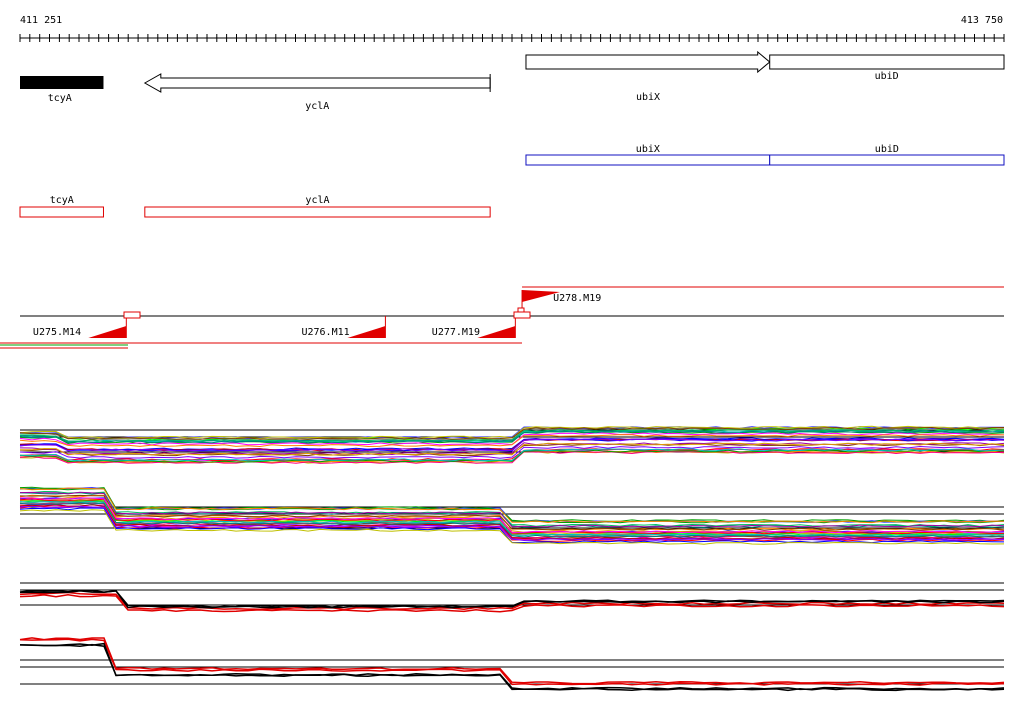 Image resolution: width=1024 pixels, height=714 pixels. What do you see at coordinates (366, 332) in the screenshot?
I see `tu-terminator-U276.M11` at bounding box center [366, 332].